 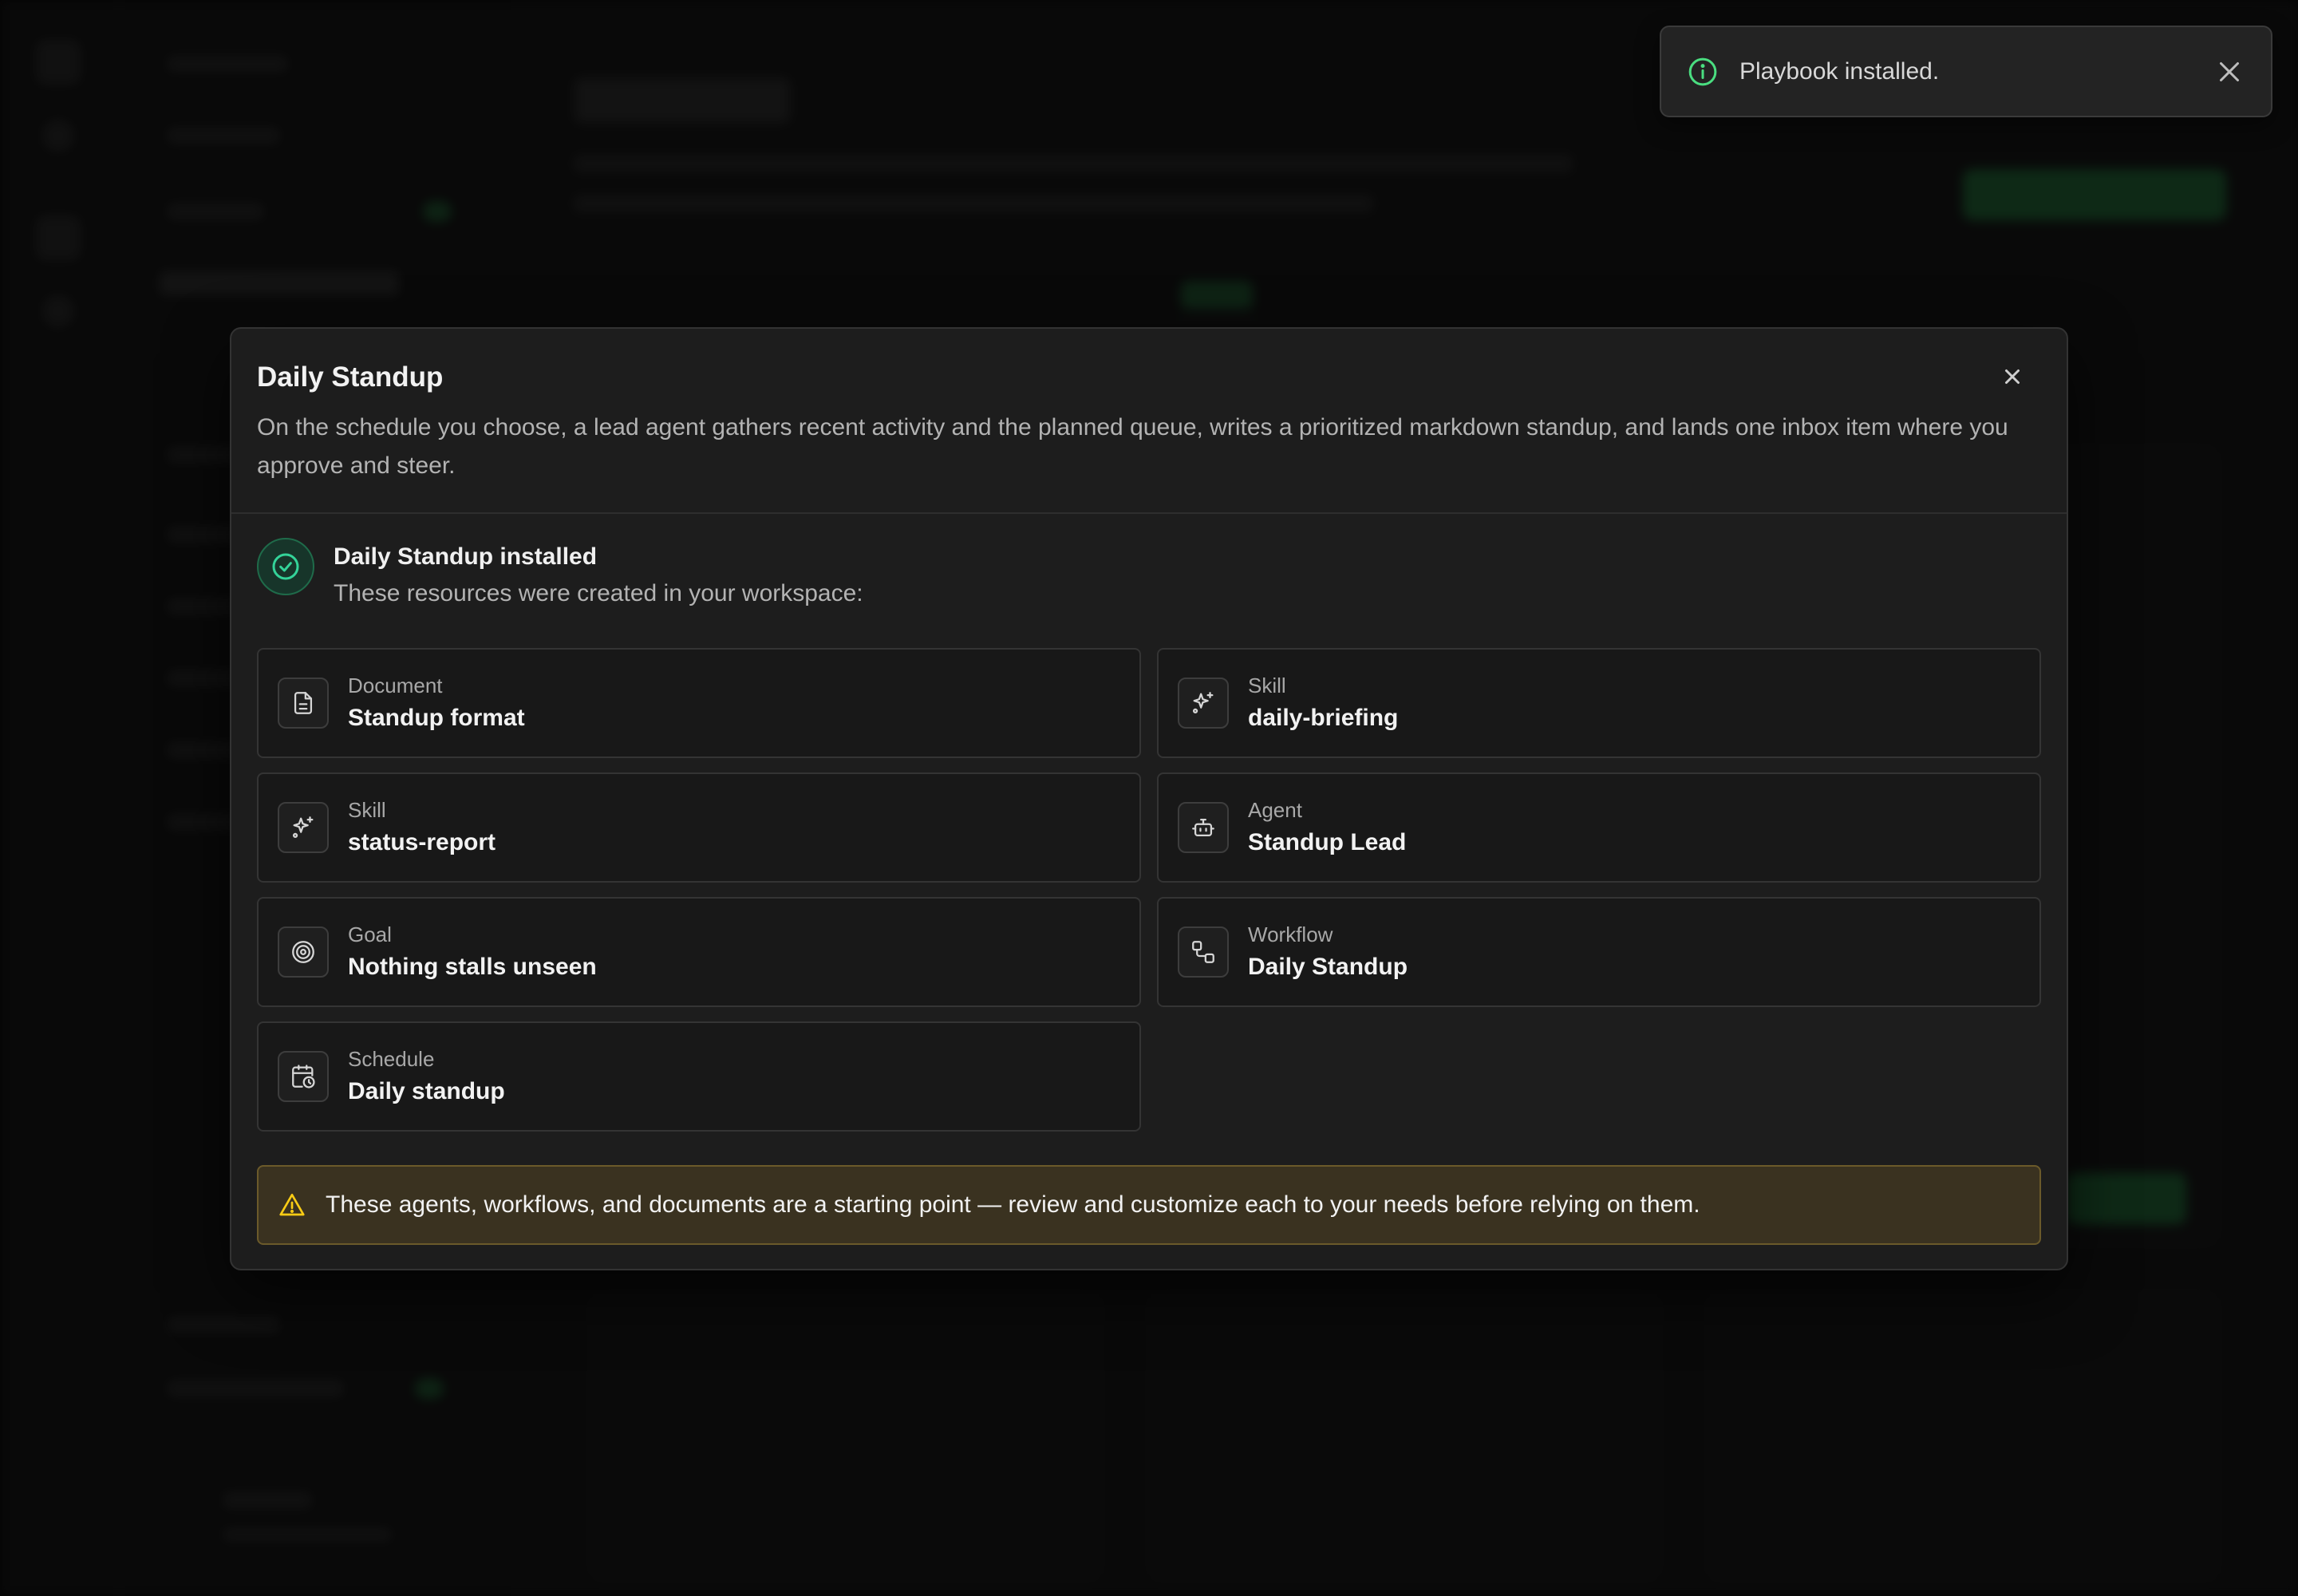 I want to click on resource-type: Goal, so click(x=370, y=934).